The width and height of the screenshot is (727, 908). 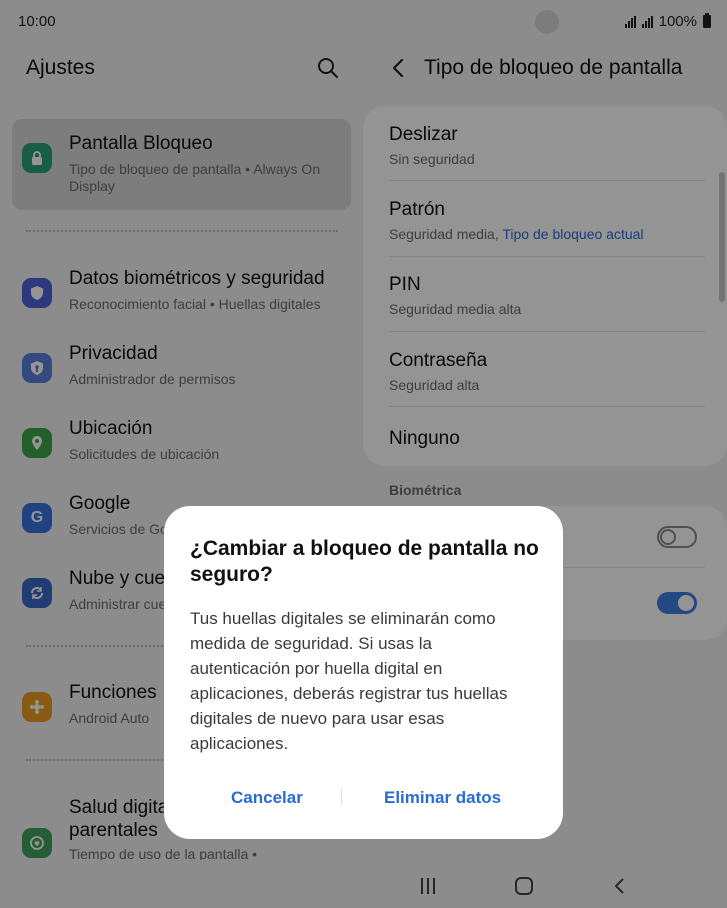 What do you see at coordinates (267, 798) in the screenshot?
I see `cancel-button: Cancelar` at bounding box center [267, 798].